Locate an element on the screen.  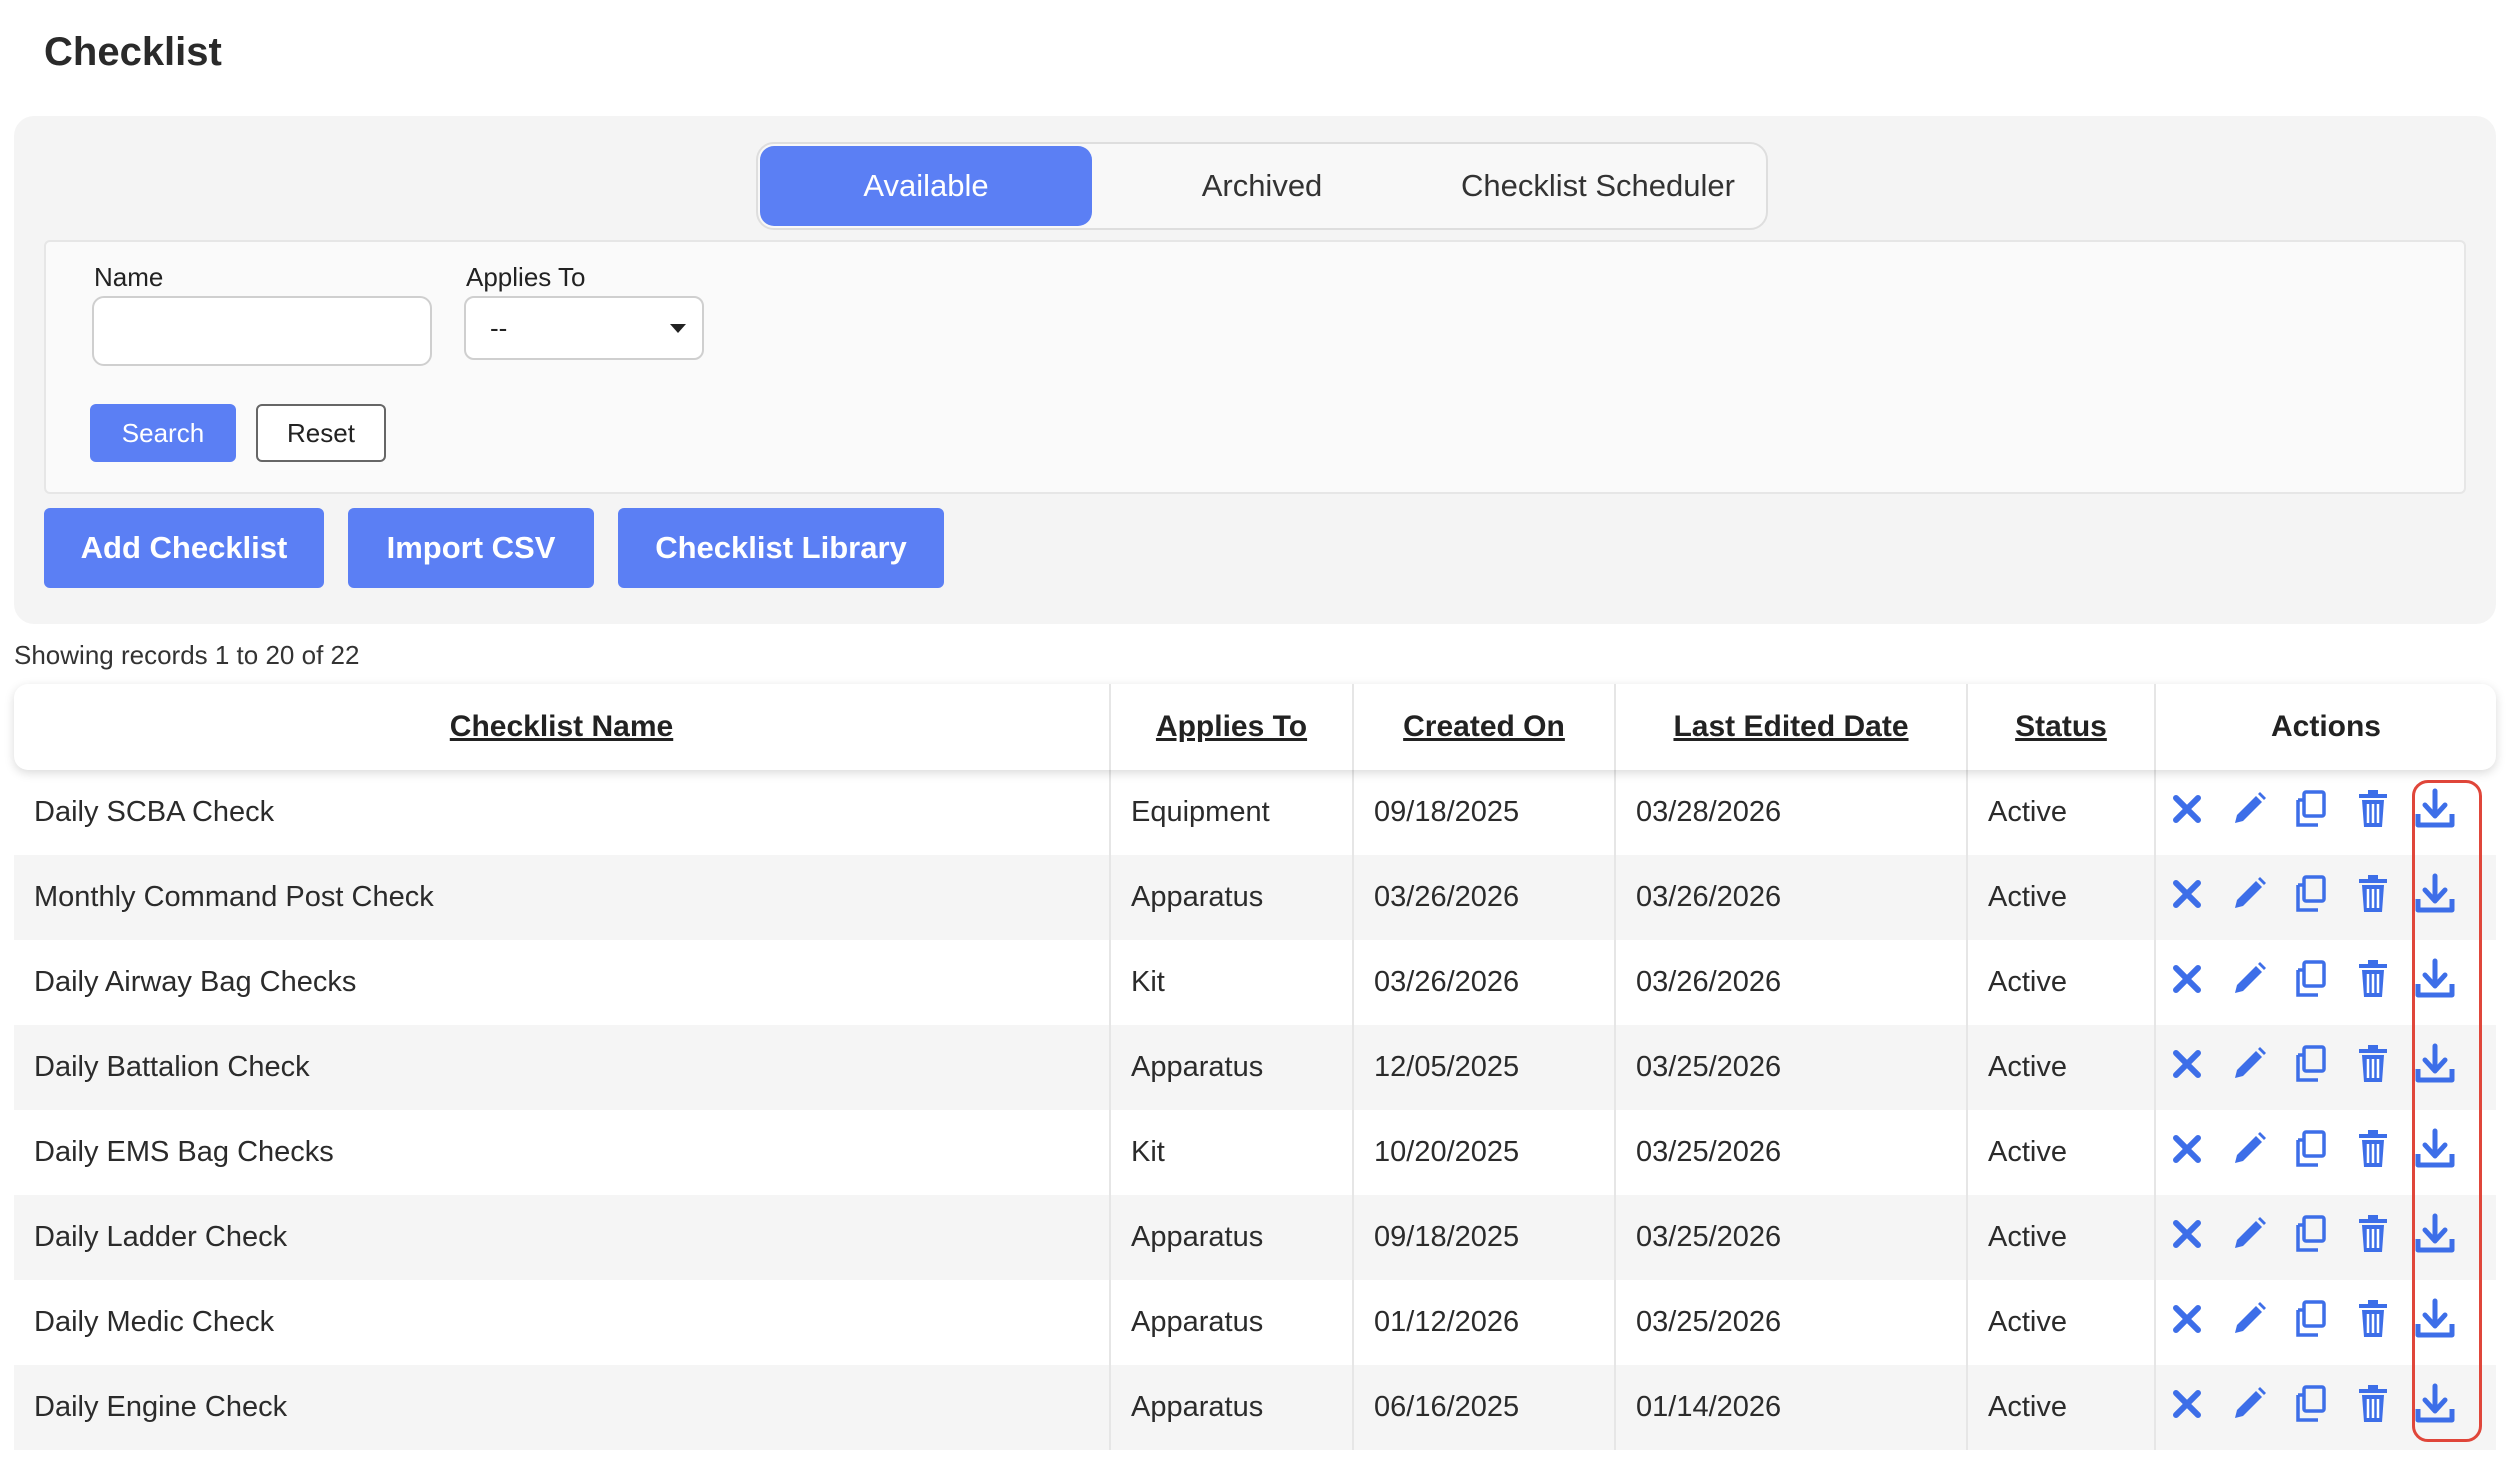
cell-applies-to: Equipment is located at coordinates (1232, 812).